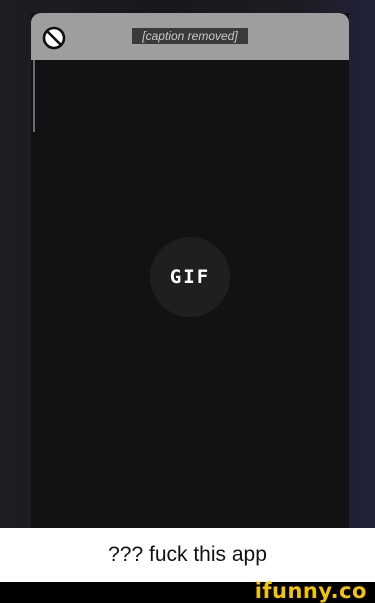  I want to click on post-caption: ??? fuck this app, so click(187, 555).